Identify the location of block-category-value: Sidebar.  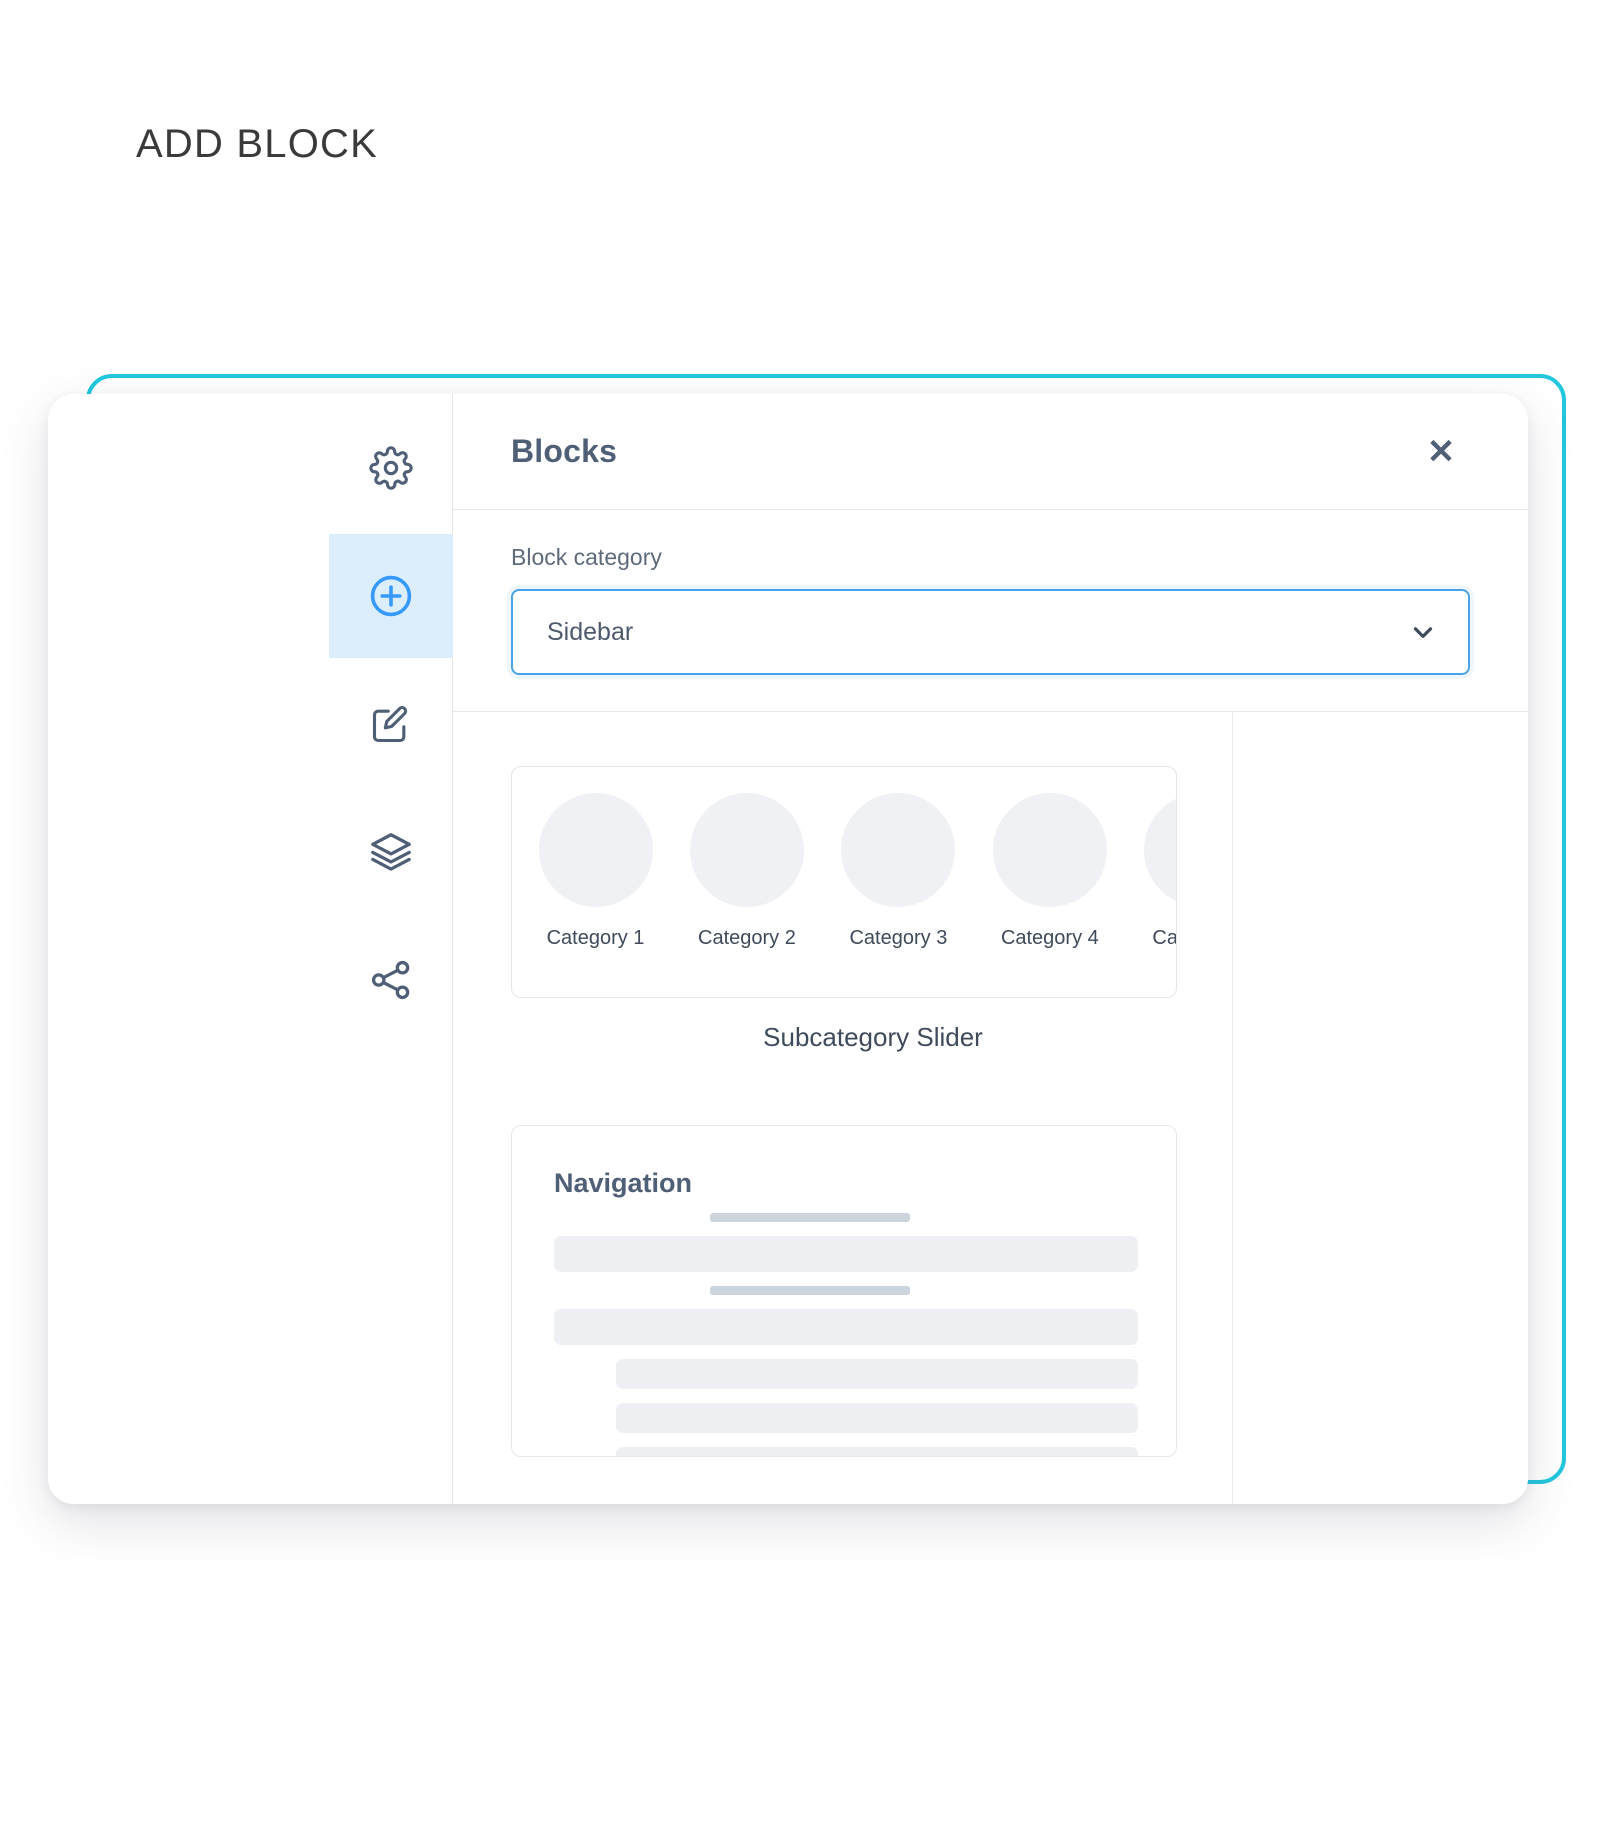
(590, 631).